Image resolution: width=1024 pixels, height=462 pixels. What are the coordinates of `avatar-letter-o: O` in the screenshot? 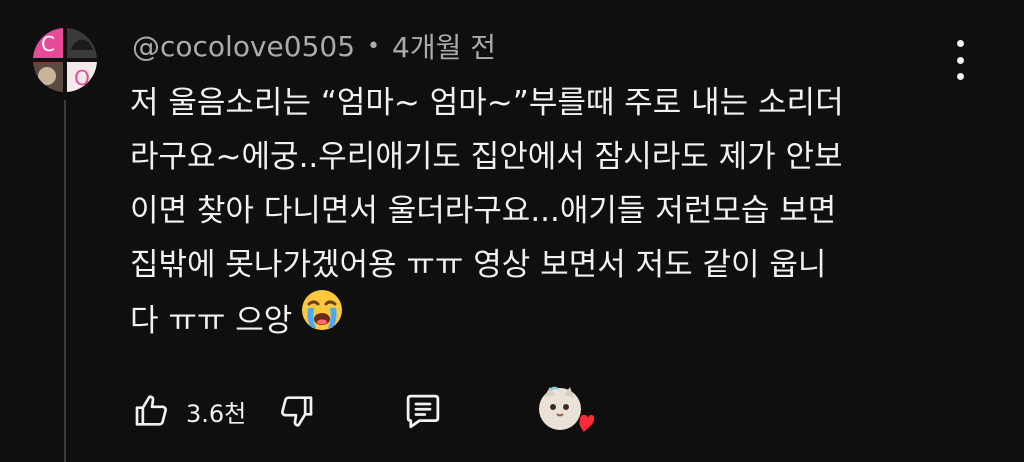 It's located at (82, 78).